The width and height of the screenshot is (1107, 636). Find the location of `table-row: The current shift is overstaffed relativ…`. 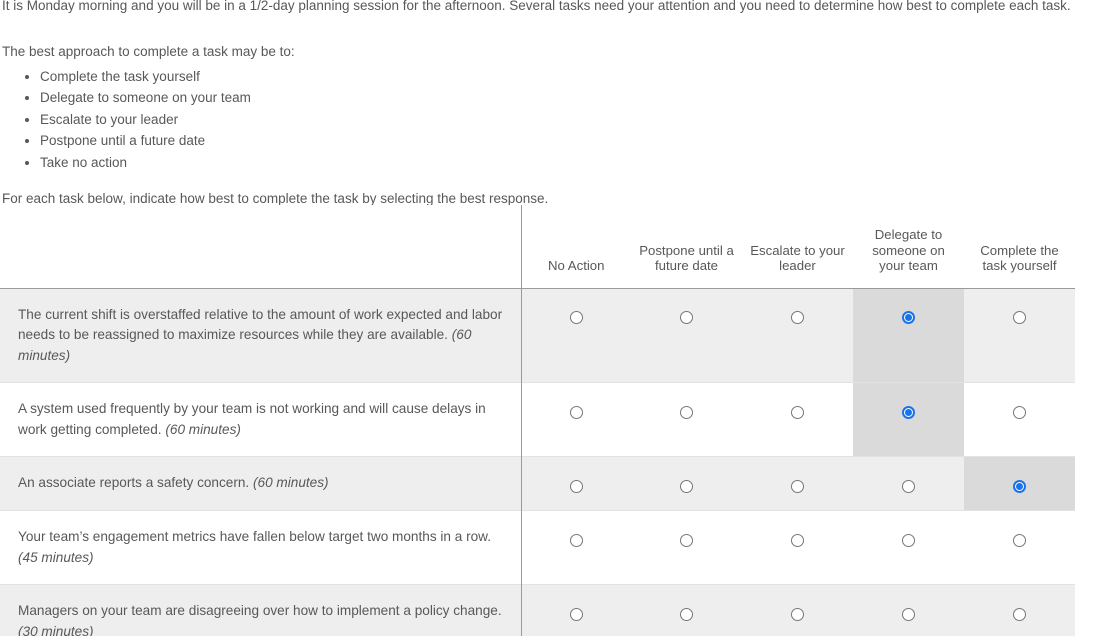

table-row: The current shift is overstaffed relativ… is located at coordinates (537, 335).